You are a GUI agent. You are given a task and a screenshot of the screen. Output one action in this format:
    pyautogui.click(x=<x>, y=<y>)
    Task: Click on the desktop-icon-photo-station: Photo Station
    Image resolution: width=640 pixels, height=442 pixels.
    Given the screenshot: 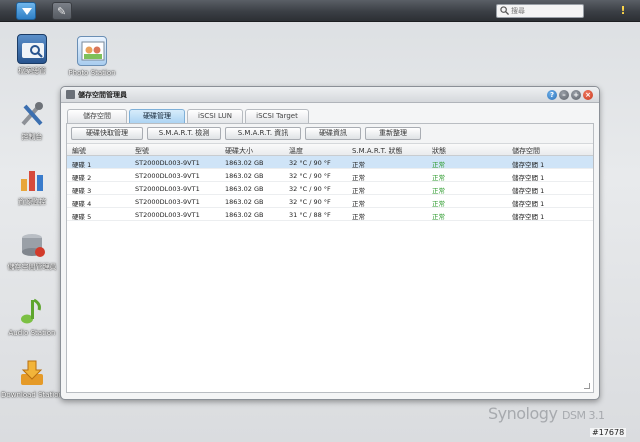 What is the action you would take?
    pyautogui.click(x=92, y=56)
    